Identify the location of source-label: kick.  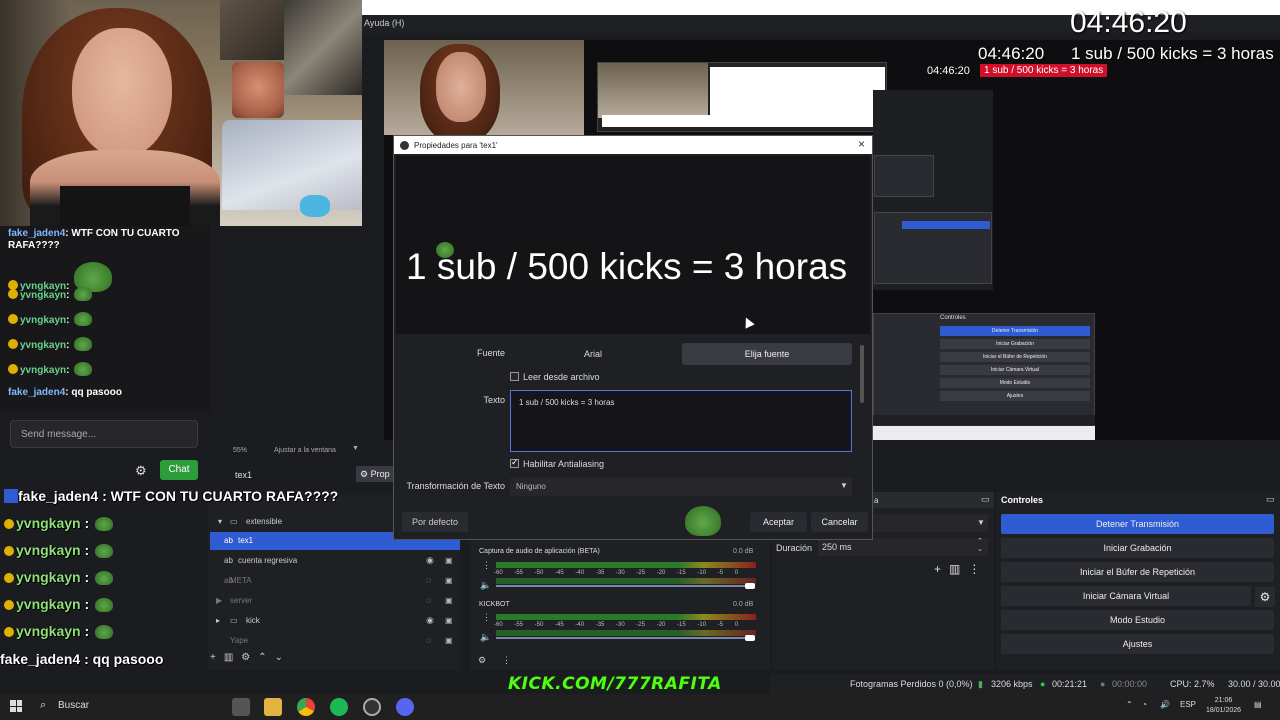
(253, 620).